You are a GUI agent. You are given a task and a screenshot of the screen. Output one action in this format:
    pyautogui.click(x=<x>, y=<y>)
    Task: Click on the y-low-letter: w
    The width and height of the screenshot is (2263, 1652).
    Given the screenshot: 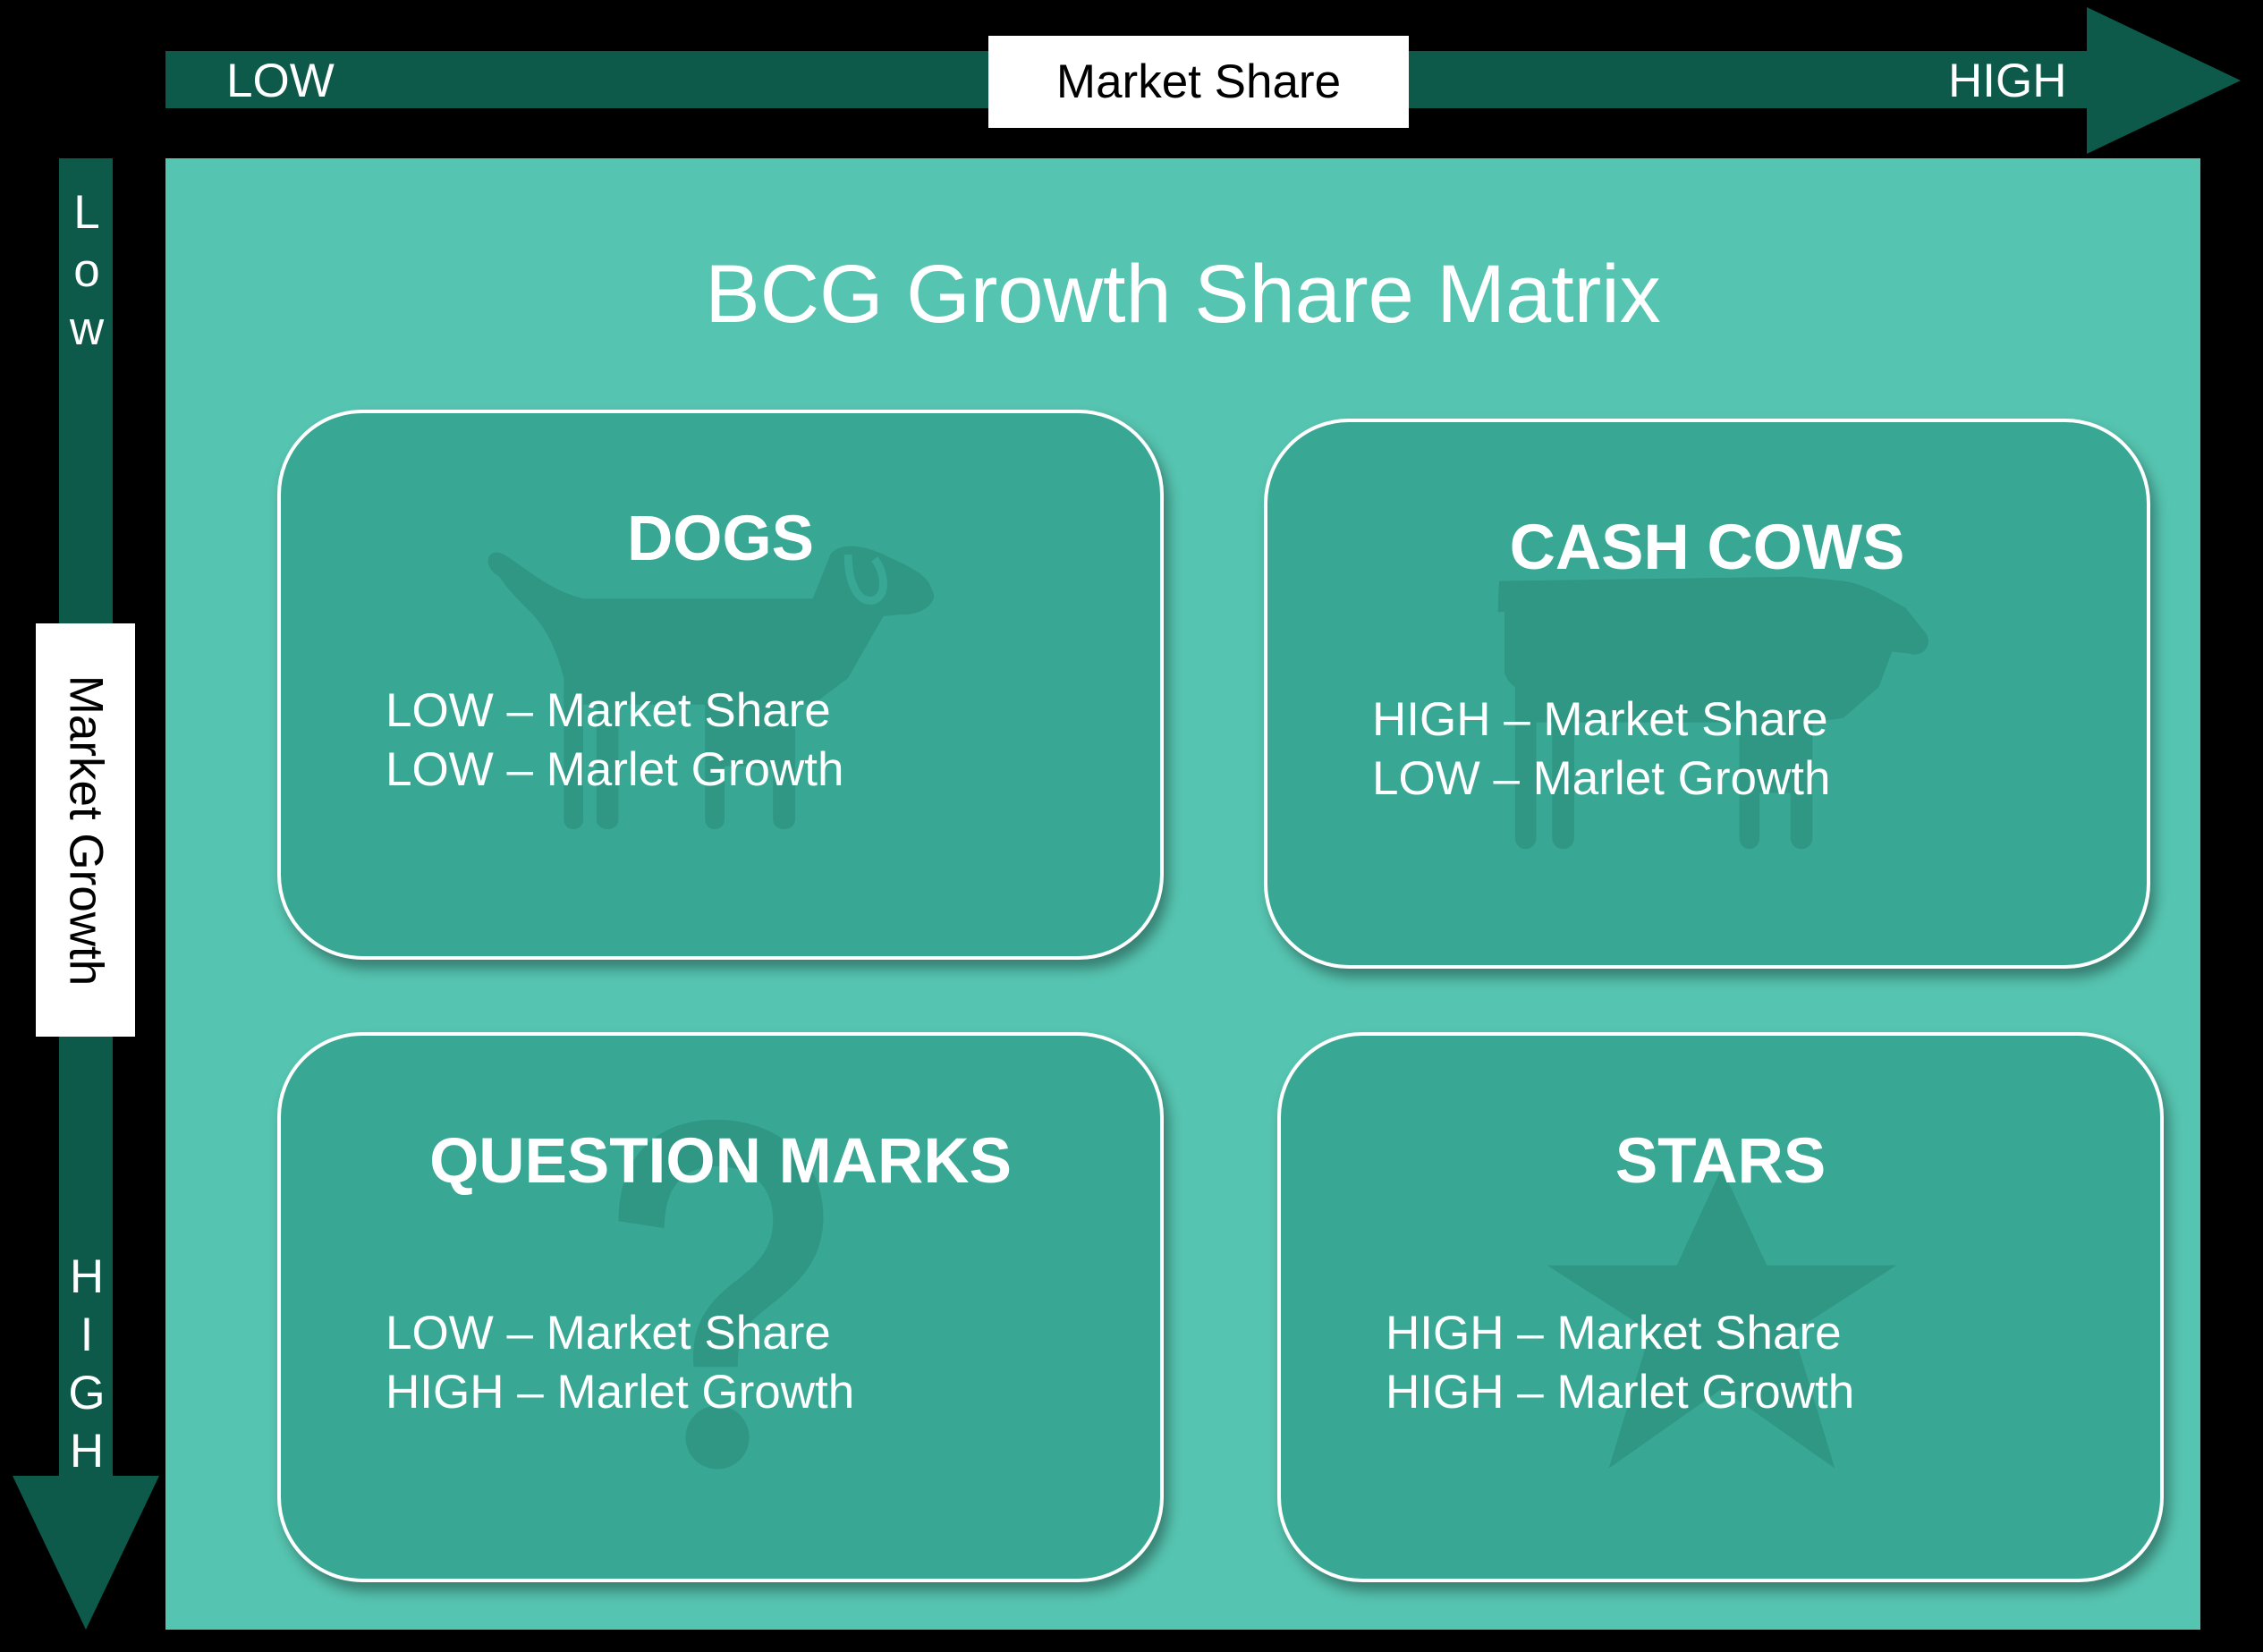 What is the action you would take?
    pyautogui.click(x=87, y=328)
    